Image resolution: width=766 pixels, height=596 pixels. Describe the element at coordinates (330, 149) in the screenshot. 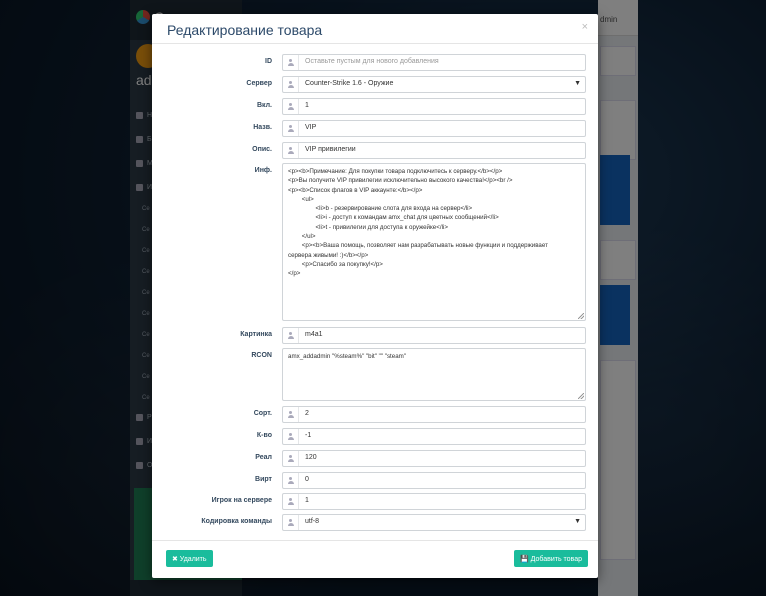

I see `description-value: VIP привилегии` at that location.